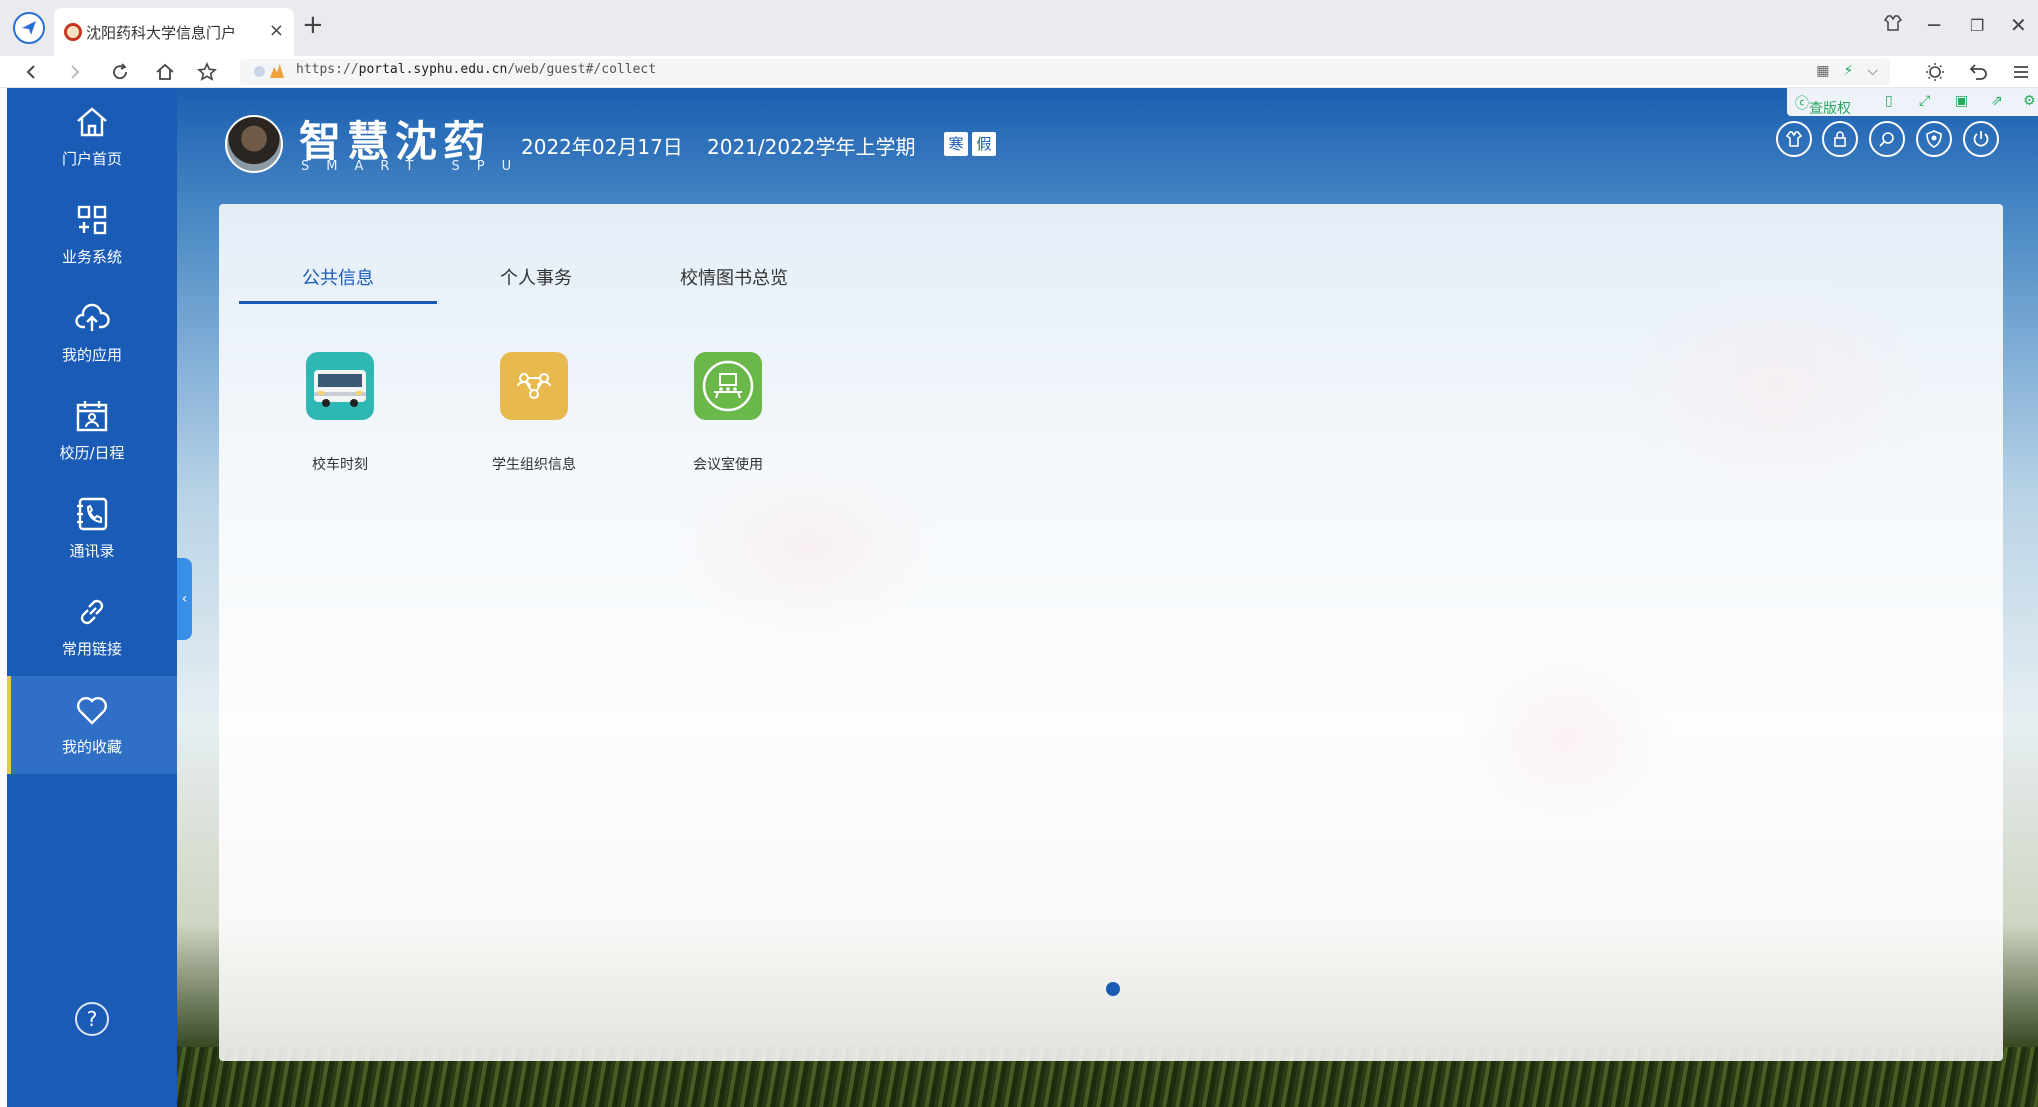  I want to click on restore-button: ❐, so click(1977, 25).